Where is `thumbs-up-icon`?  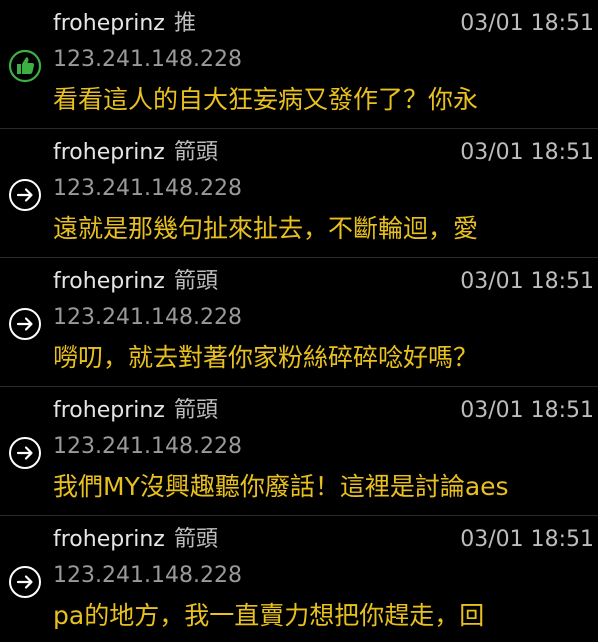 thumbs-up-icon is located at coordinates (25, 66).